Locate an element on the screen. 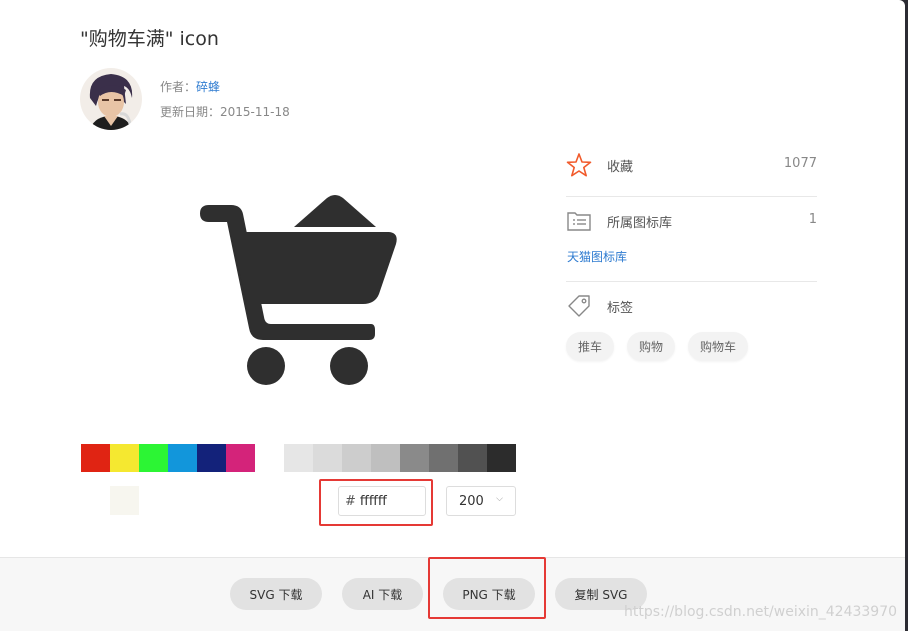  library-icon is located at coordinates (579, 223).